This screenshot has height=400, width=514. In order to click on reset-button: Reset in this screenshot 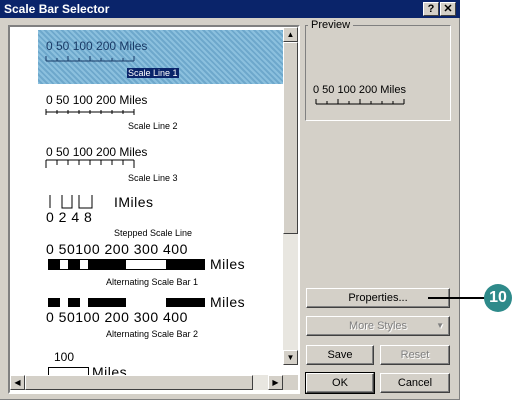, I will do `click(415, 355)`.